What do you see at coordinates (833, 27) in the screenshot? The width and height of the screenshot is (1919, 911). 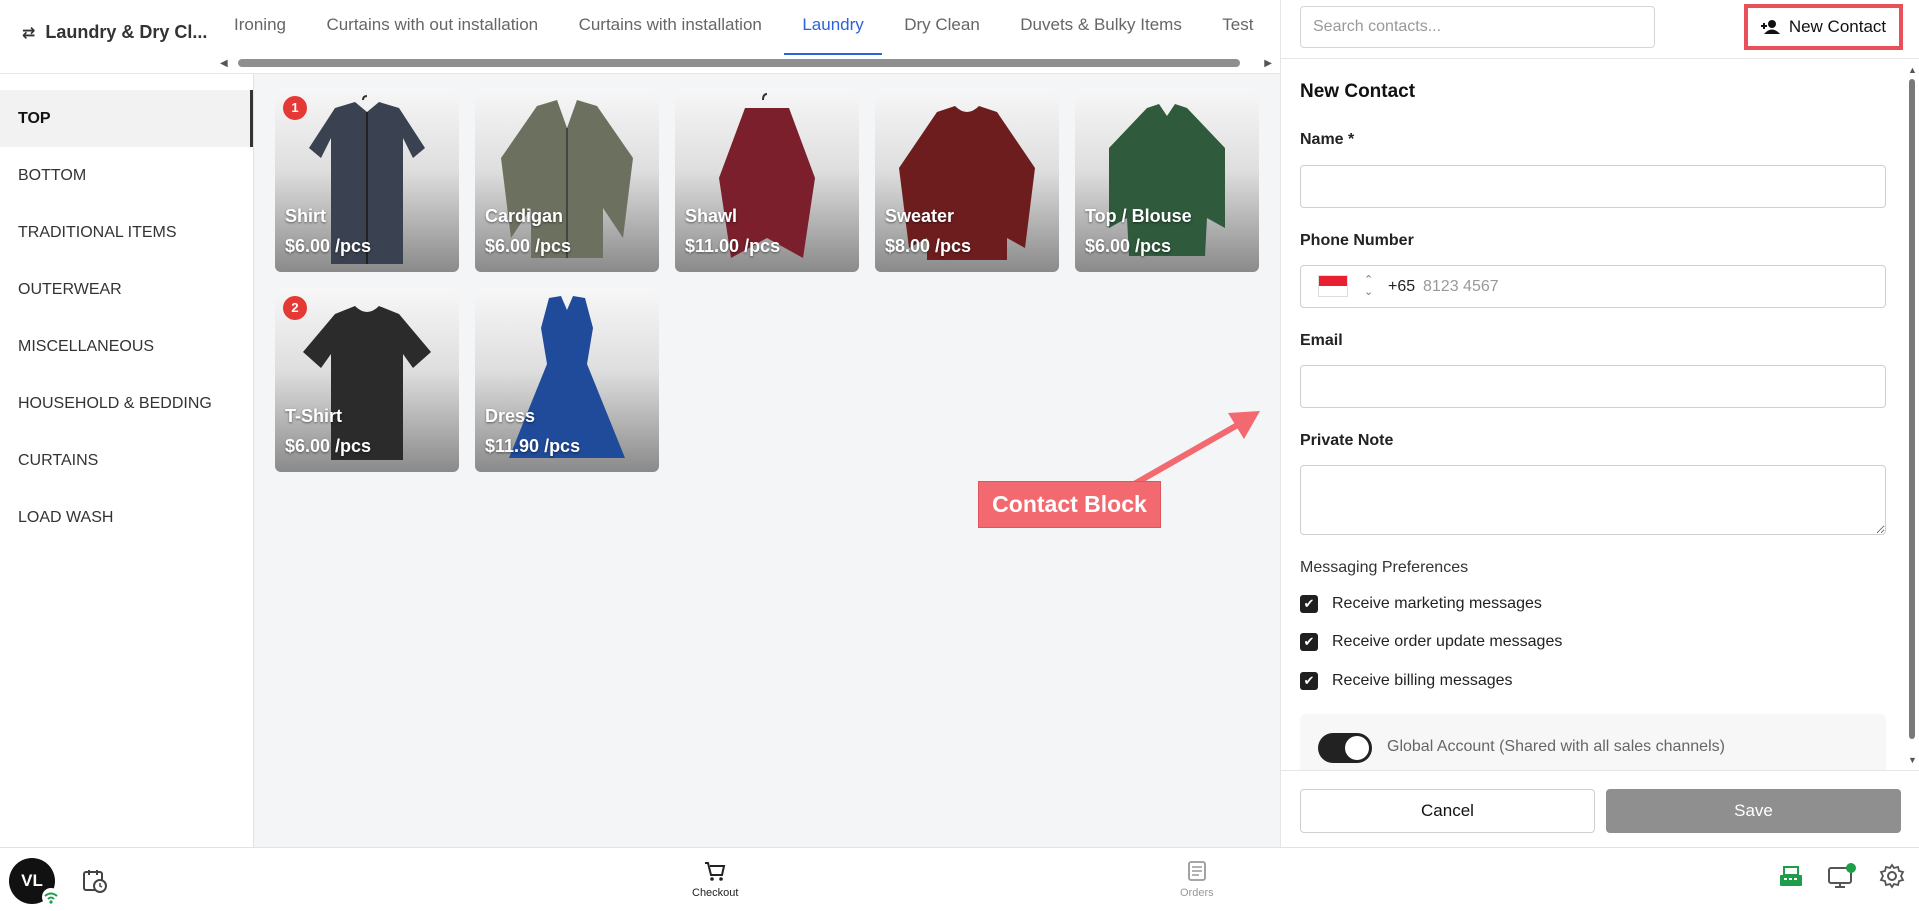 I see `tab-laundry: Laundry` at bounding box center [833, 27].